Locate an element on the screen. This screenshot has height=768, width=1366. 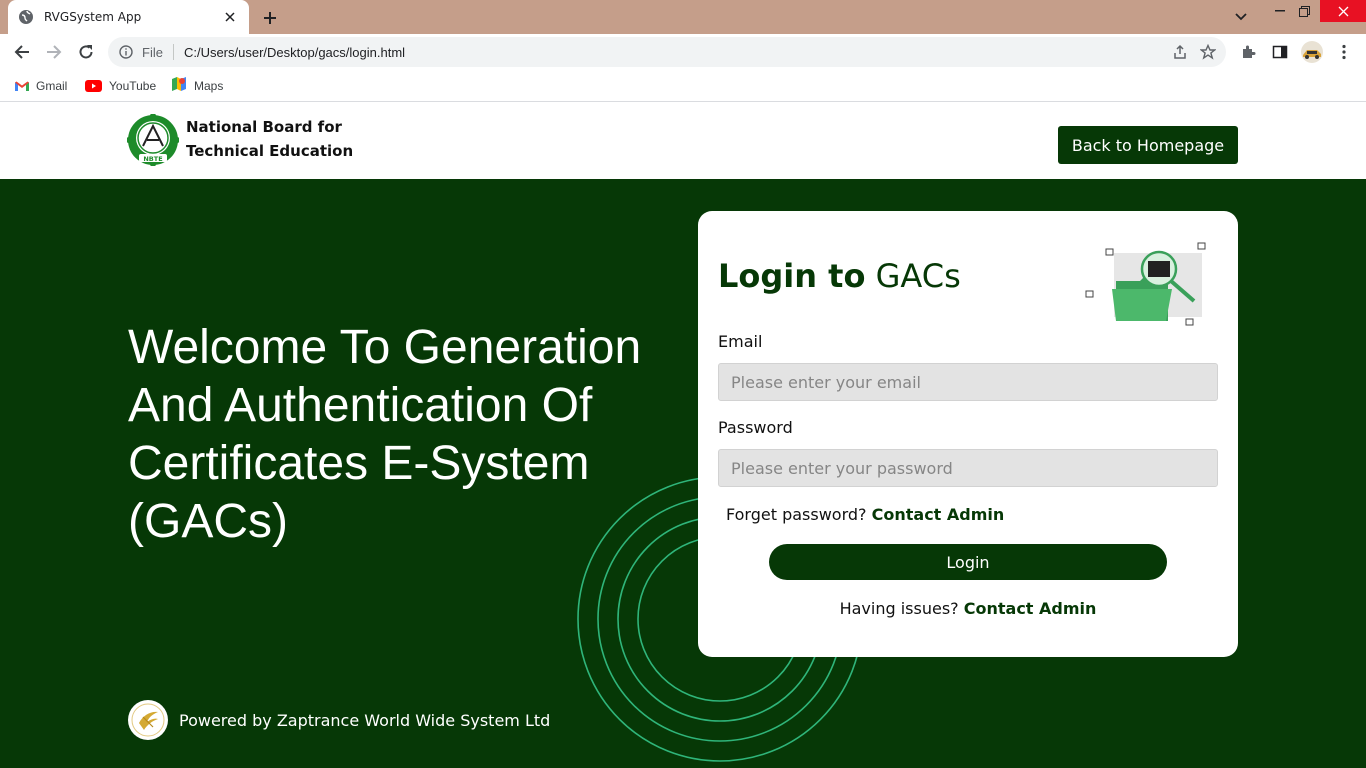
bookmark-label: YouTube is located at coordinates (133, 86).